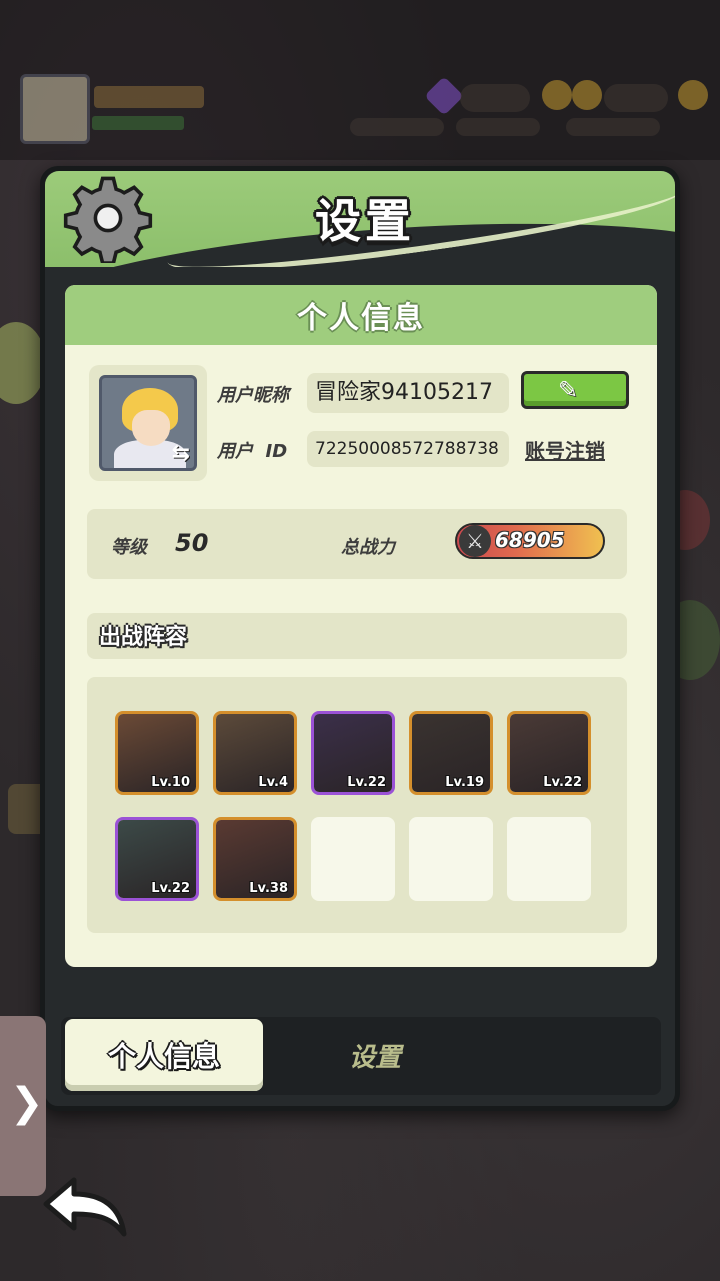 The image size is (720, 1281). What do you see at coordinates (157, 753) in the screenshot?
I see `hero-slot: Lv.10` at bounding box center [157, 753].